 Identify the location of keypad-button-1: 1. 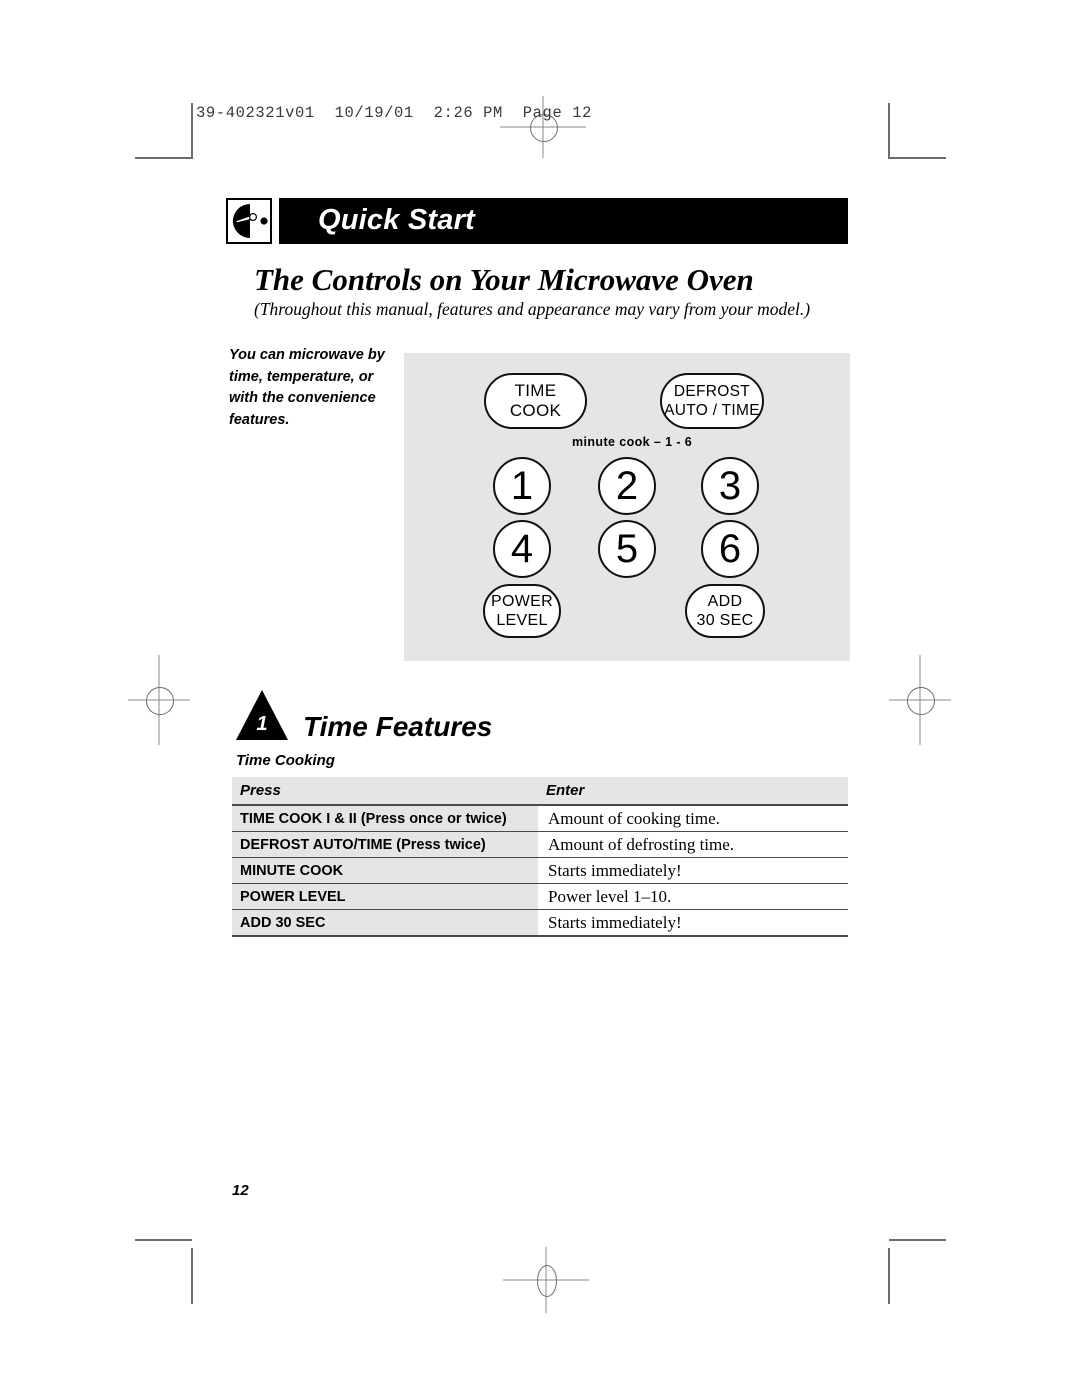
(522, 486).